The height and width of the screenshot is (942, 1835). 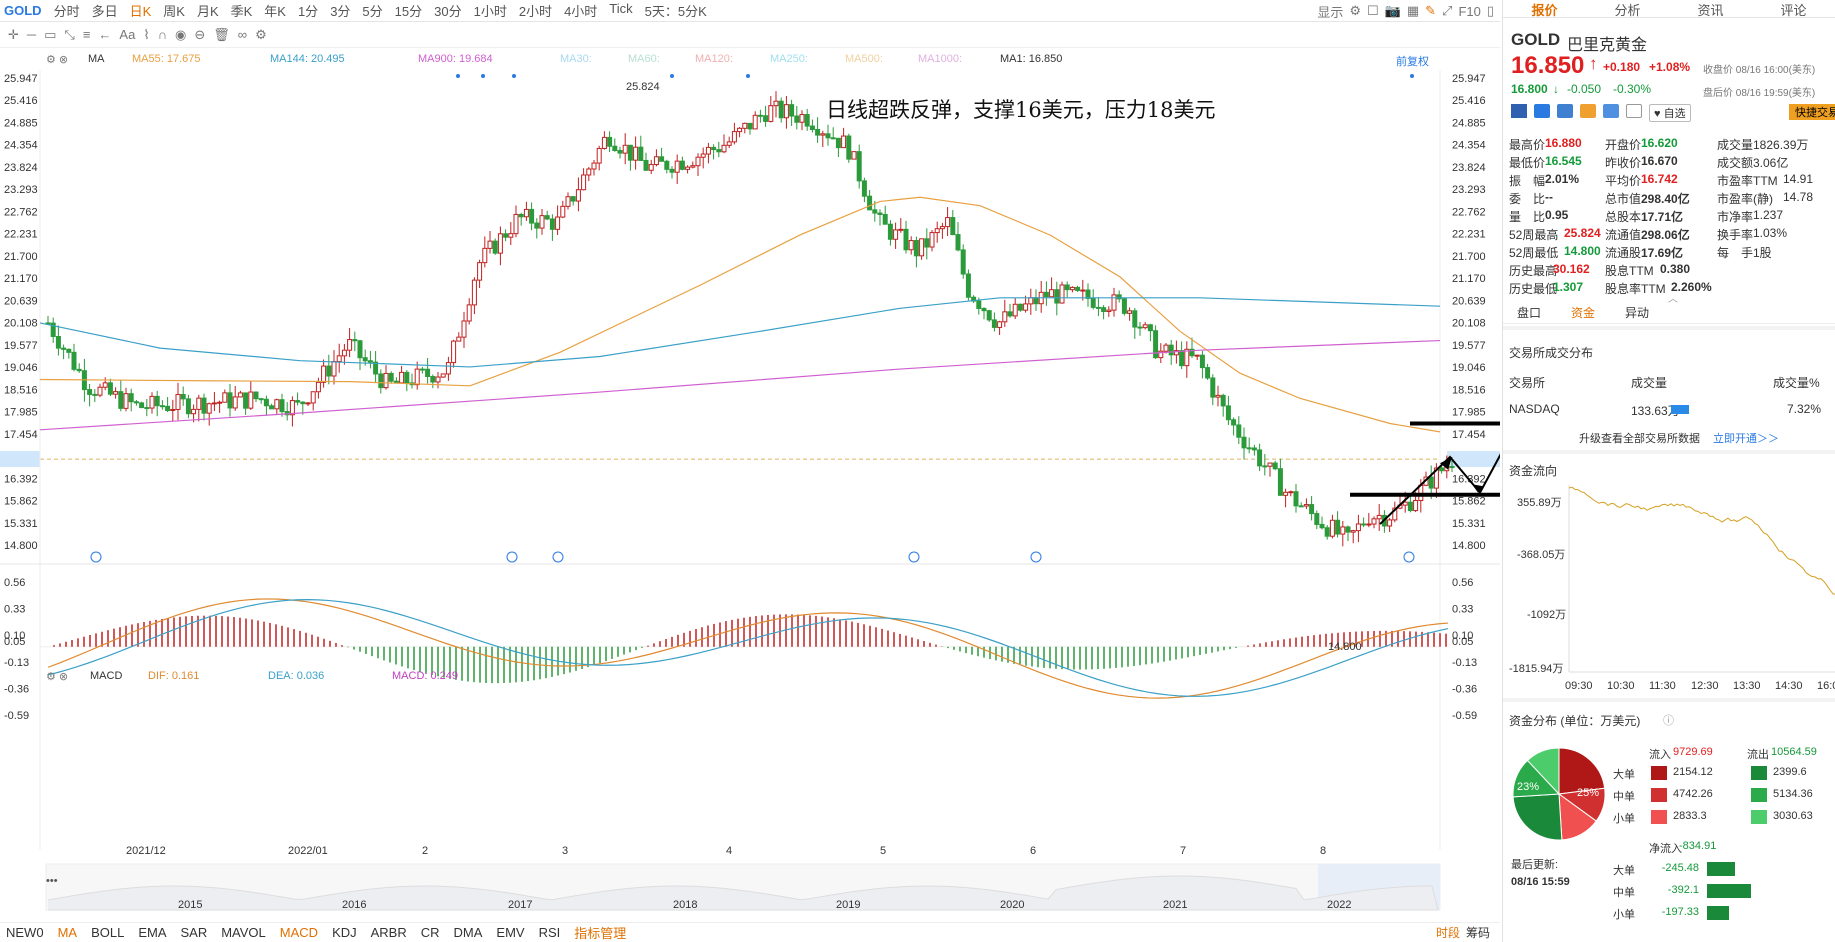 I want to click on camera-icon: 📷, so click(x=1393, y=11).